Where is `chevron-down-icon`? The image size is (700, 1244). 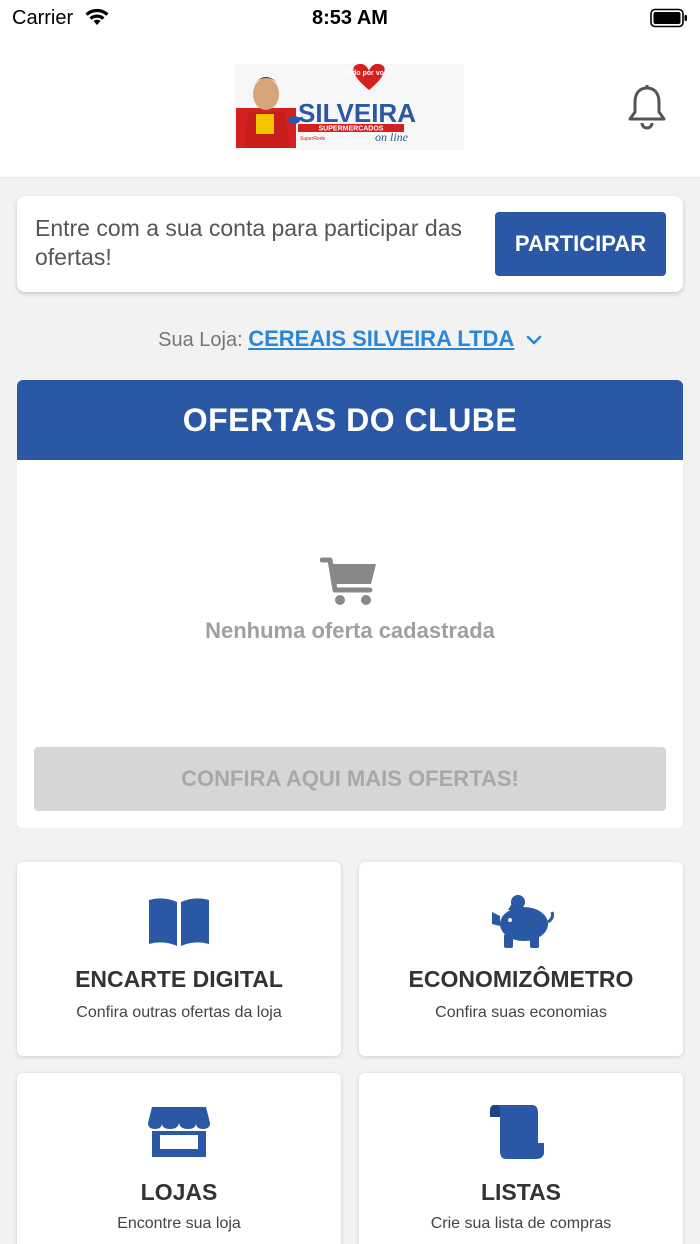 chevron-down-icon is located at coordinates (534, 340).